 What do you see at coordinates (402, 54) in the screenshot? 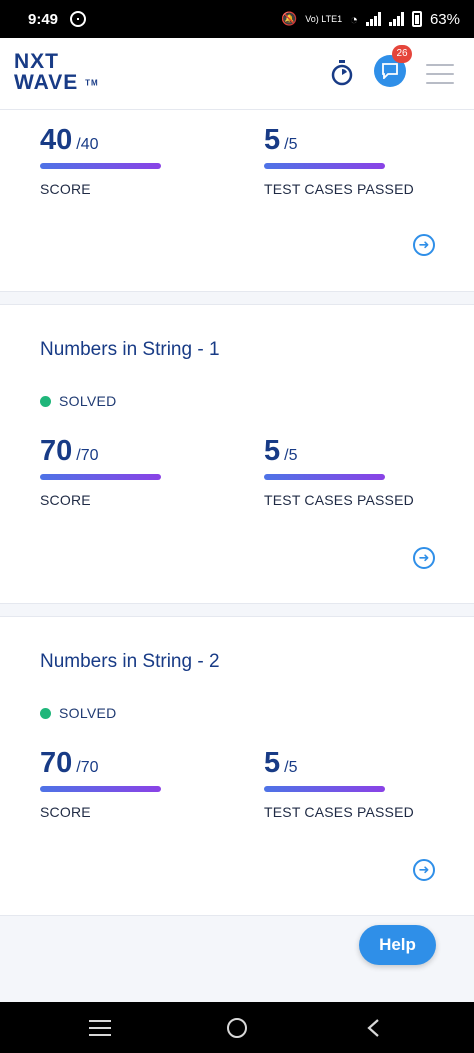
I see `chat-badge: 26` at bounding box center [402, 54].